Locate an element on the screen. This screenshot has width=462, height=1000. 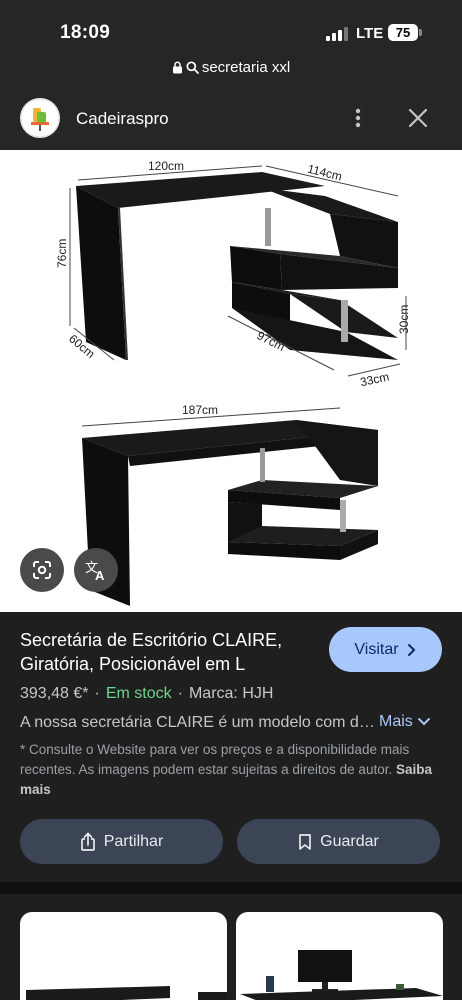
bookmark-icon is located at coordinates (305, 841).